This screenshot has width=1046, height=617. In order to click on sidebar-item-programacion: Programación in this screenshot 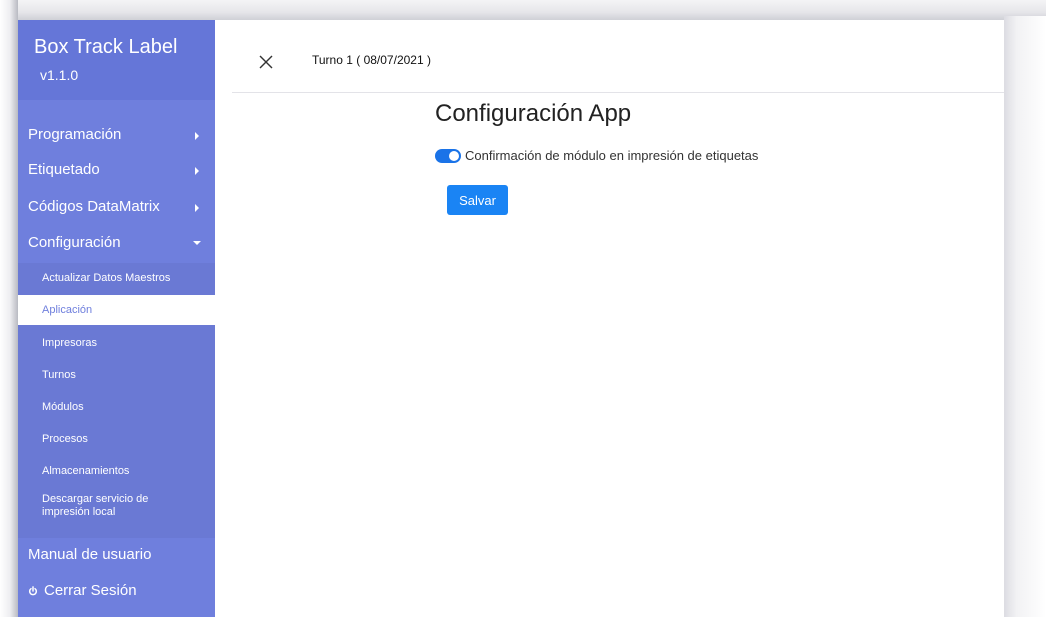, I will do `click(116, 135)`.